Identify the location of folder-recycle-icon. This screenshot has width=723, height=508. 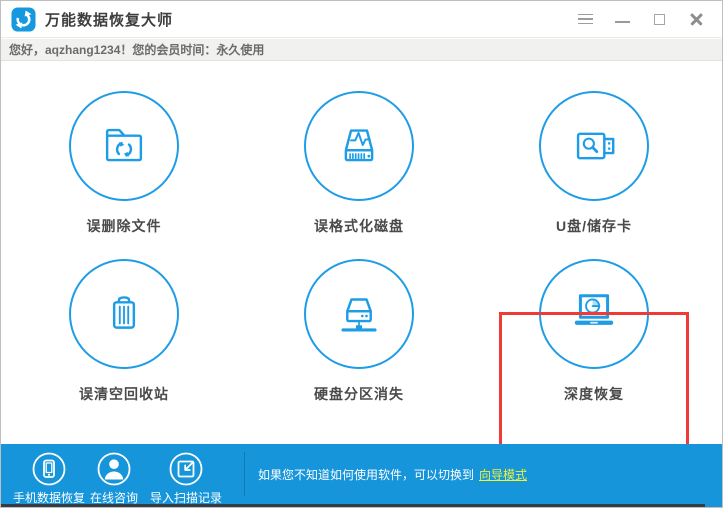
(124, 145).